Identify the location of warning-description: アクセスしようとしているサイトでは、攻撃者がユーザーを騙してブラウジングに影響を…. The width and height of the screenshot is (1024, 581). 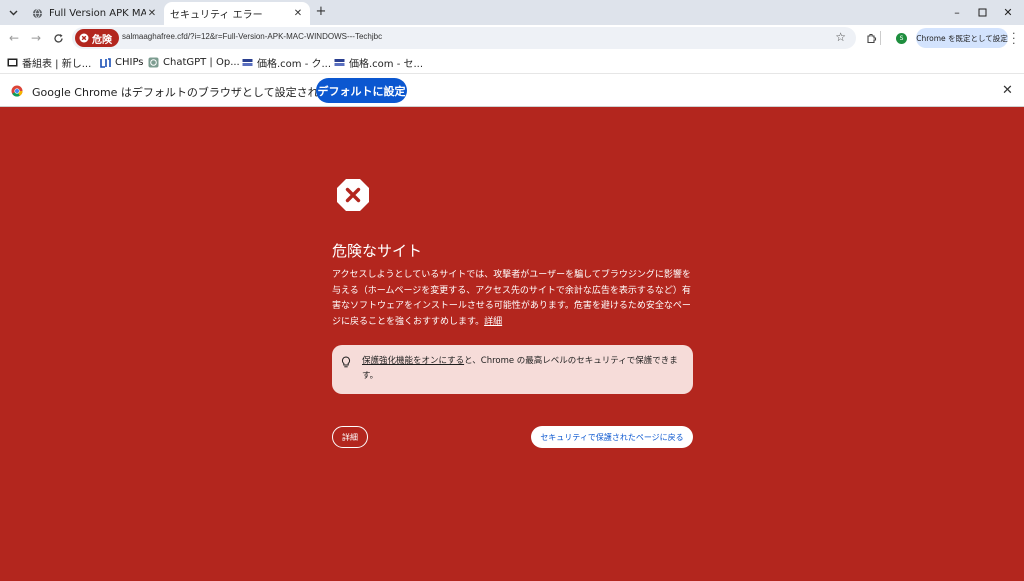
(514, 299).